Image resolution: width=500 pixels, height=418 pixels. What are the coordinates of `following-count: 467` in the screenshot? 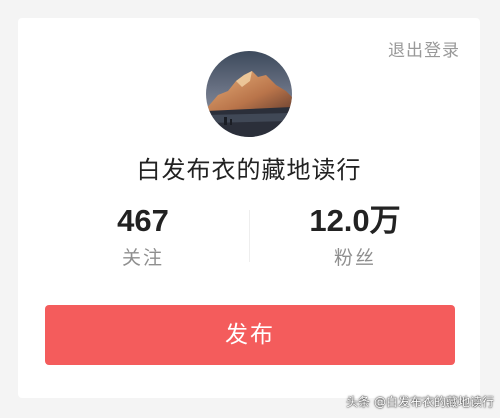 It's located at (143, 220).